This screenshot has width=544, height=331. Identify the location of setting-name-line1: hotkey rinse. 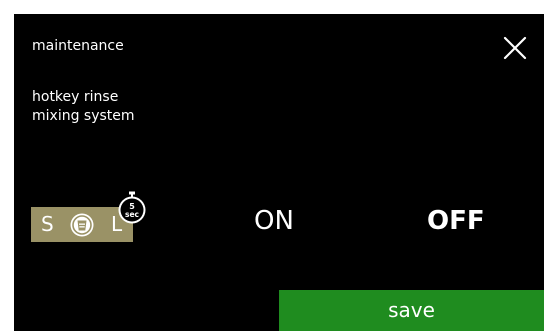
(75, 97).